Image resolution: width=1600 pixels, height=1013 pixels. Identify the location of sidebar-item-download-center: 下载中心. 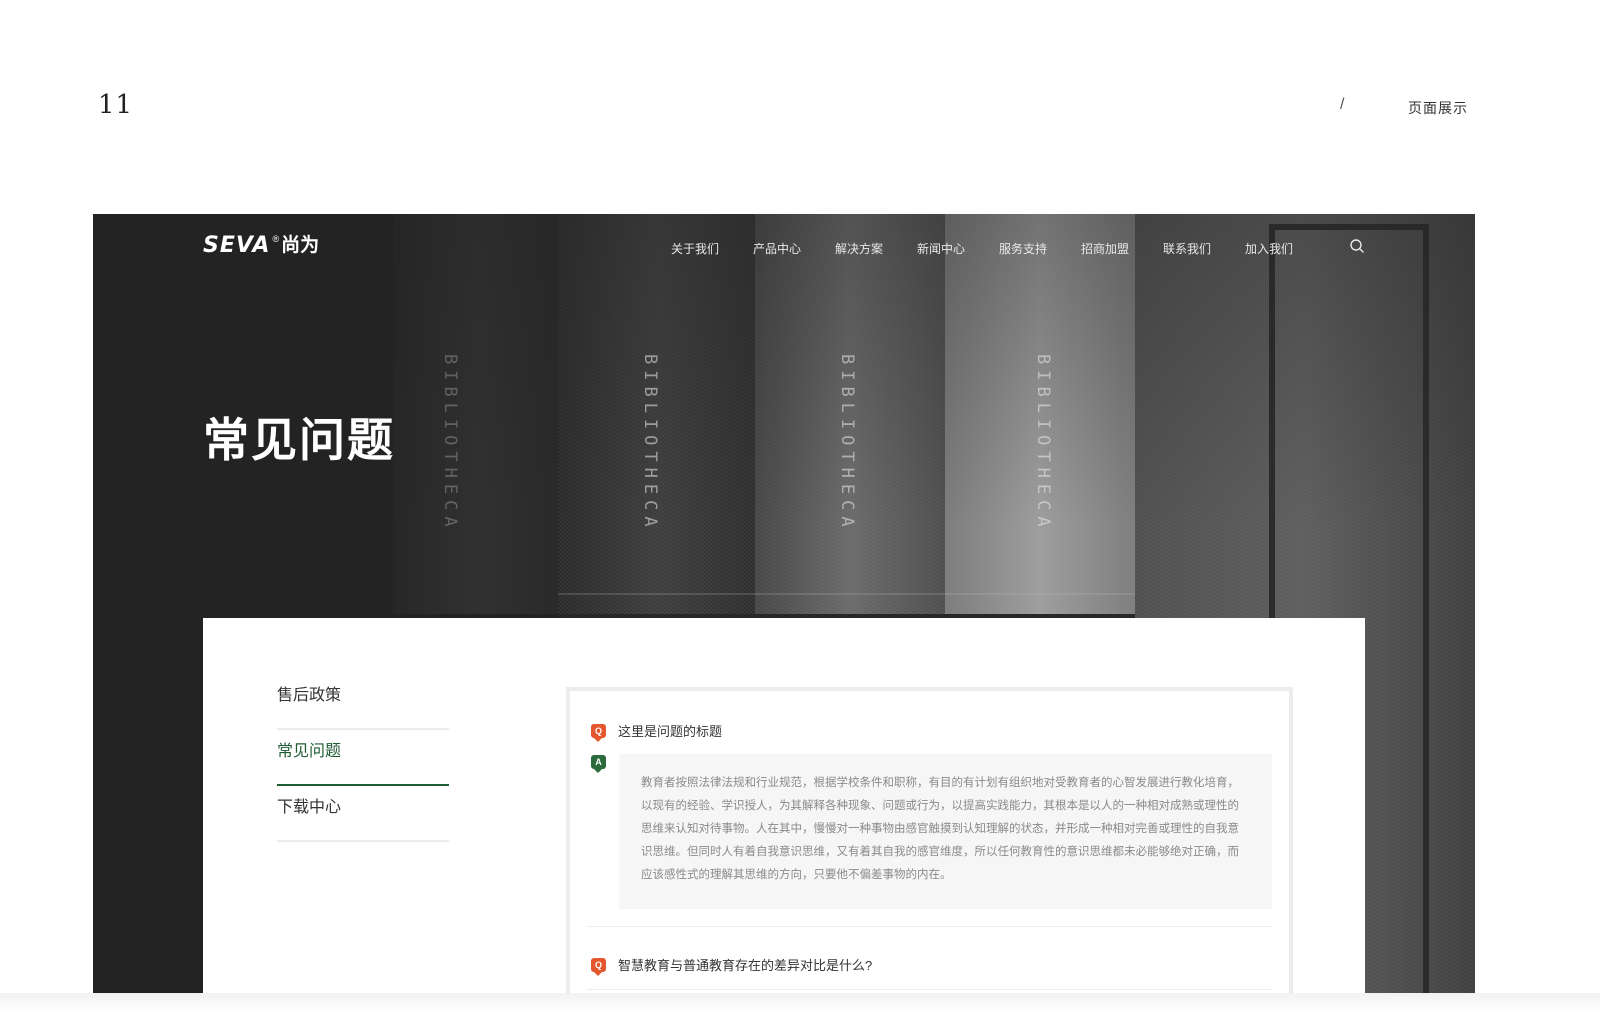
(363, 814).